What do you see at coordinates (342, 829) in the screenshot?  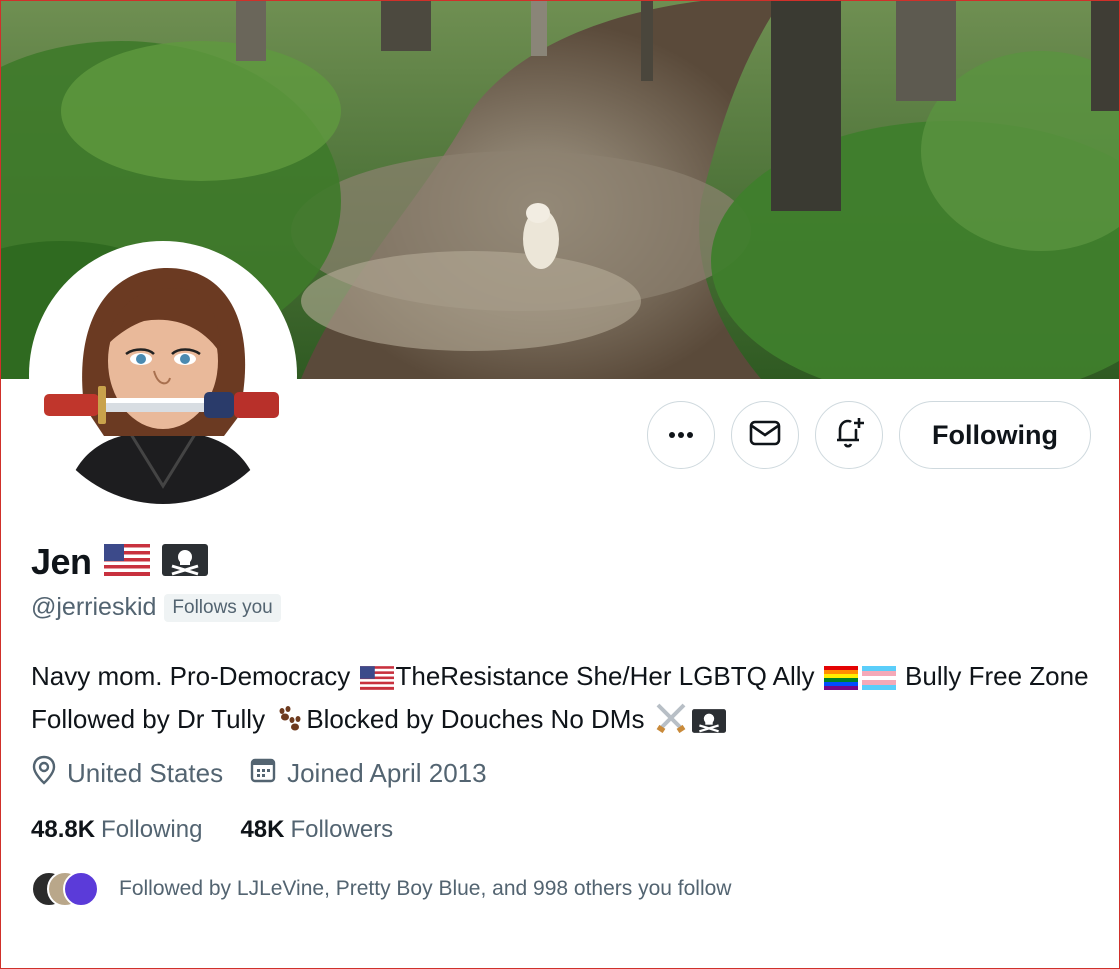 I see `followers-label: Followers` at bounding box center [342, 829].